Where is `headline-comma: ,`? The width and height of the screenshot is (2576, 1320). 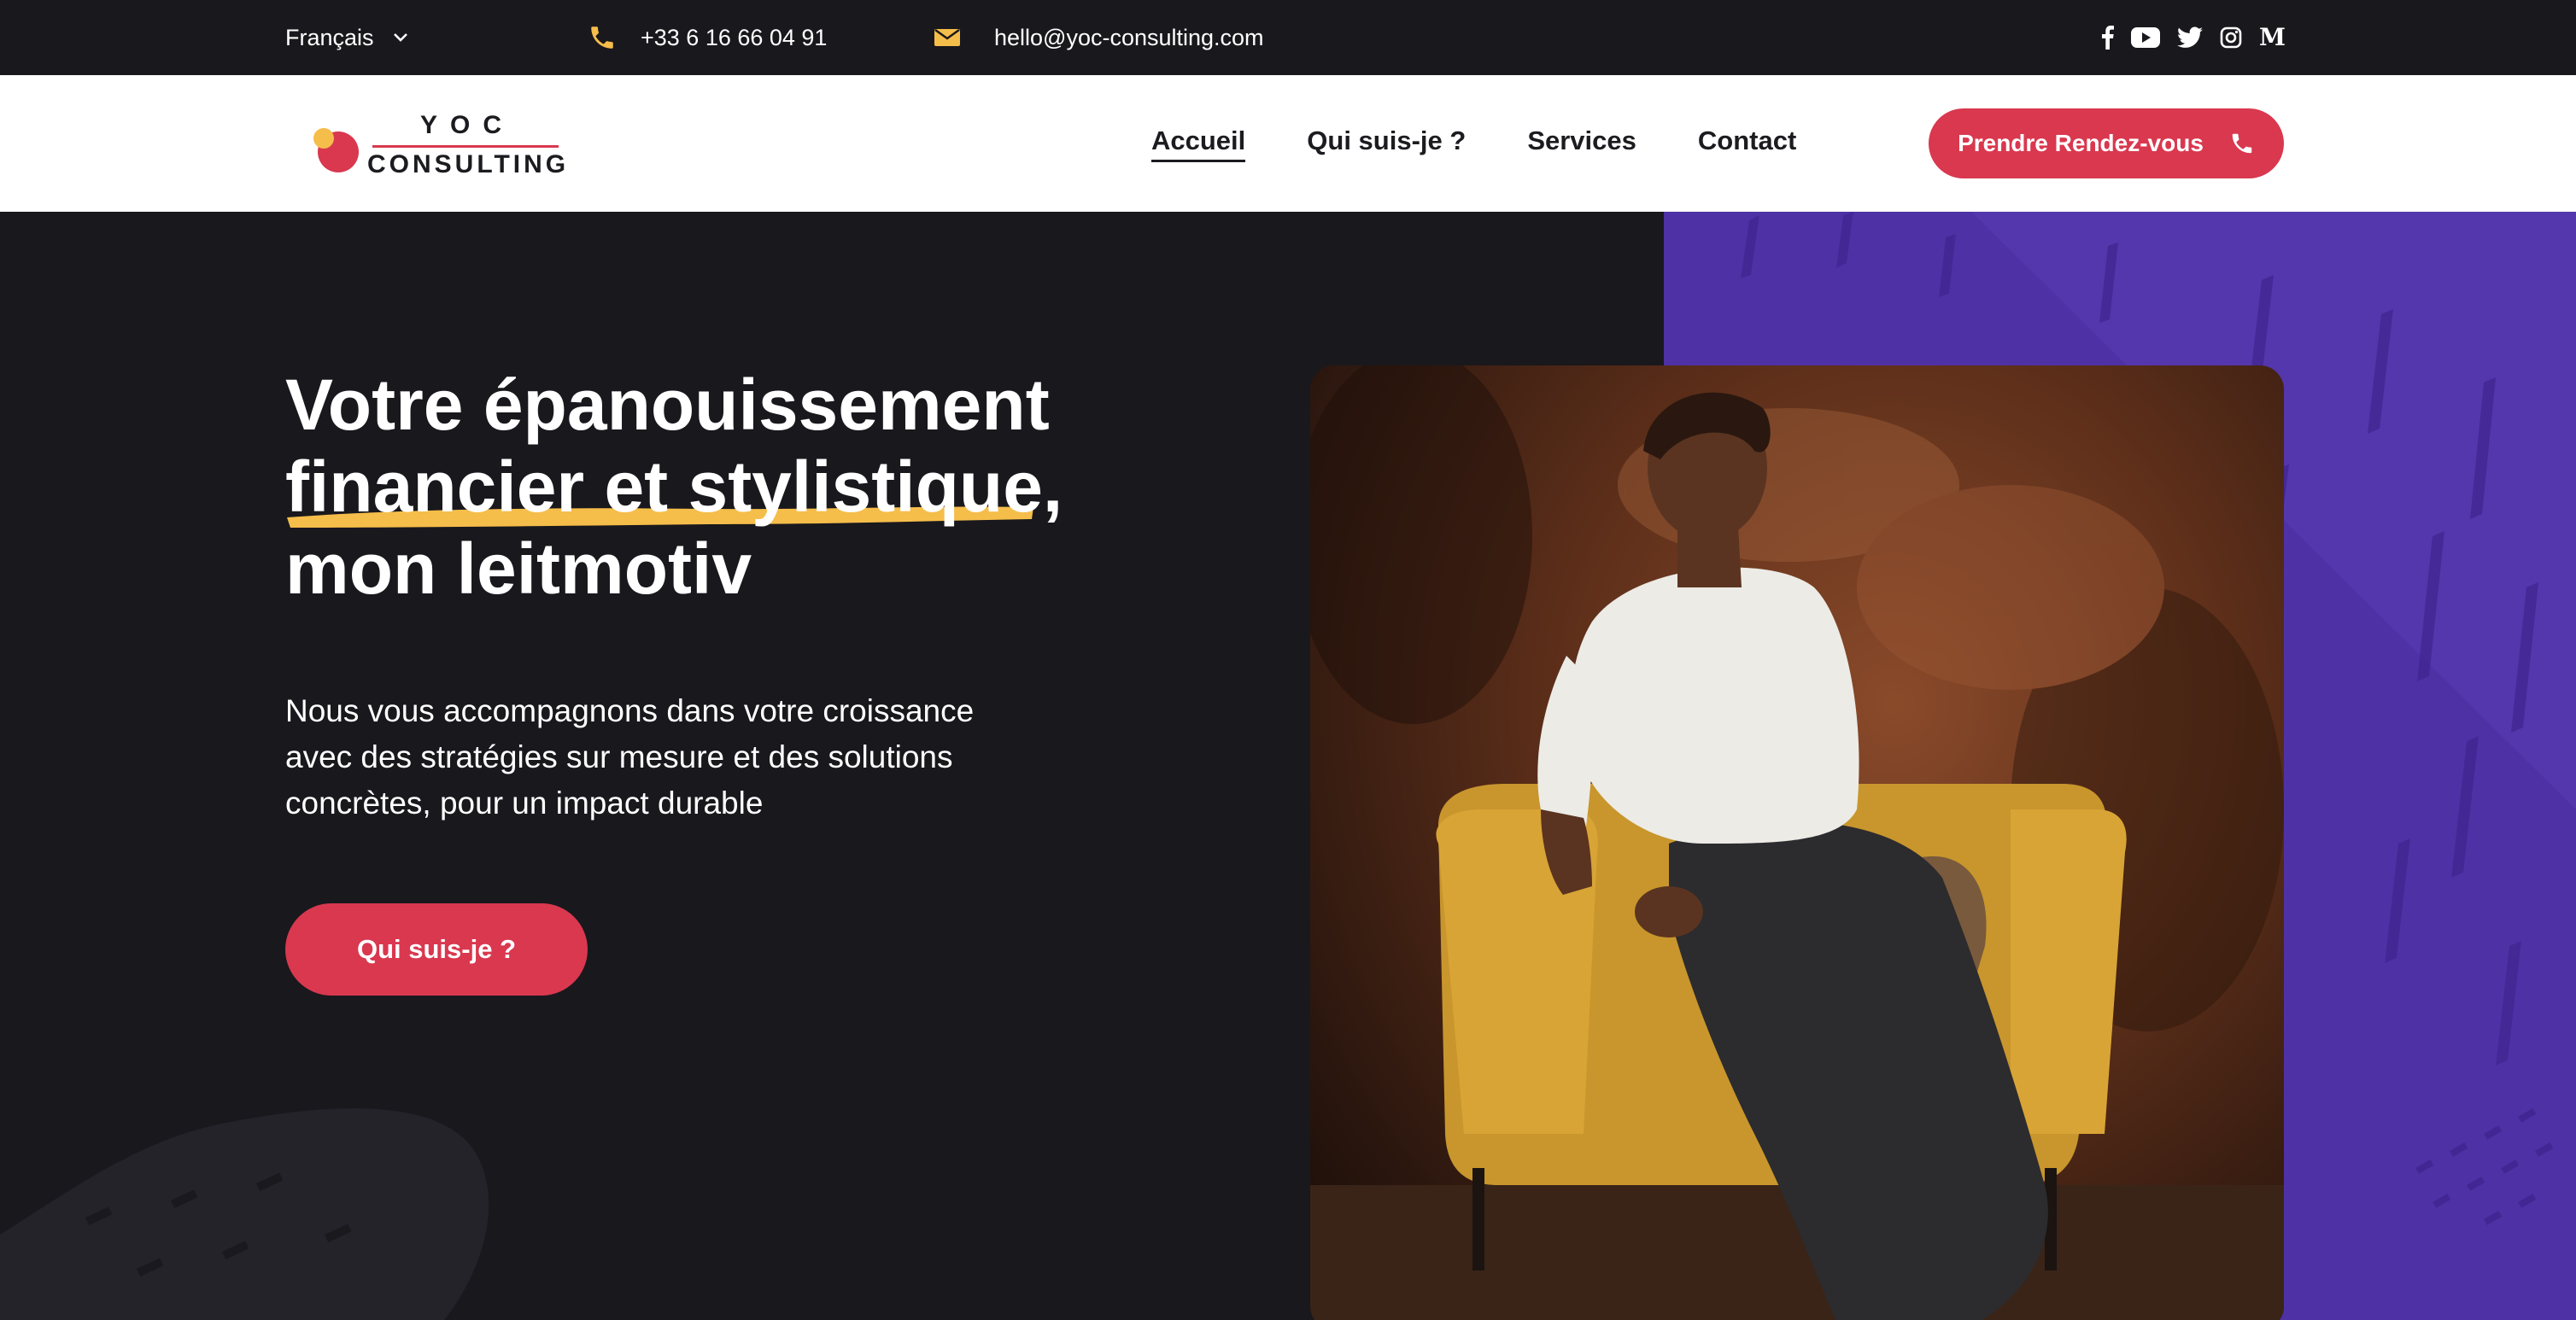
headline-comma: , is located at coordinates (1052, 487).